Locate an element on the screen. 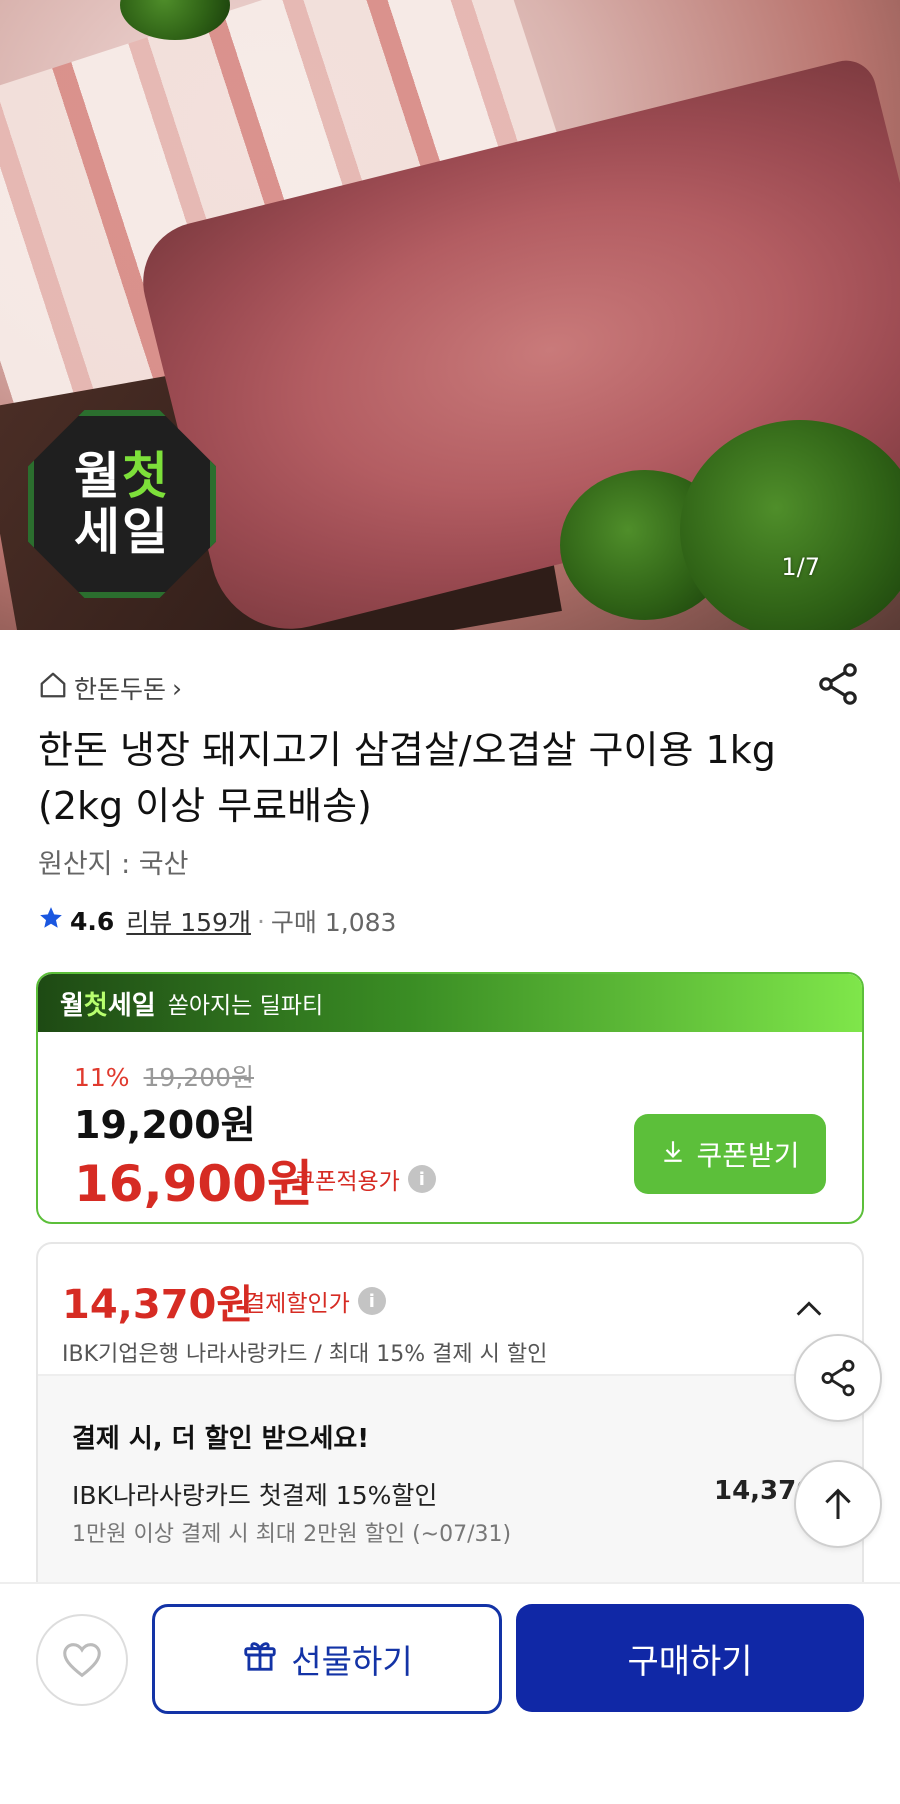  coupon-label-text: 쿠폰적용가 is located at coordinates (347, 1182).